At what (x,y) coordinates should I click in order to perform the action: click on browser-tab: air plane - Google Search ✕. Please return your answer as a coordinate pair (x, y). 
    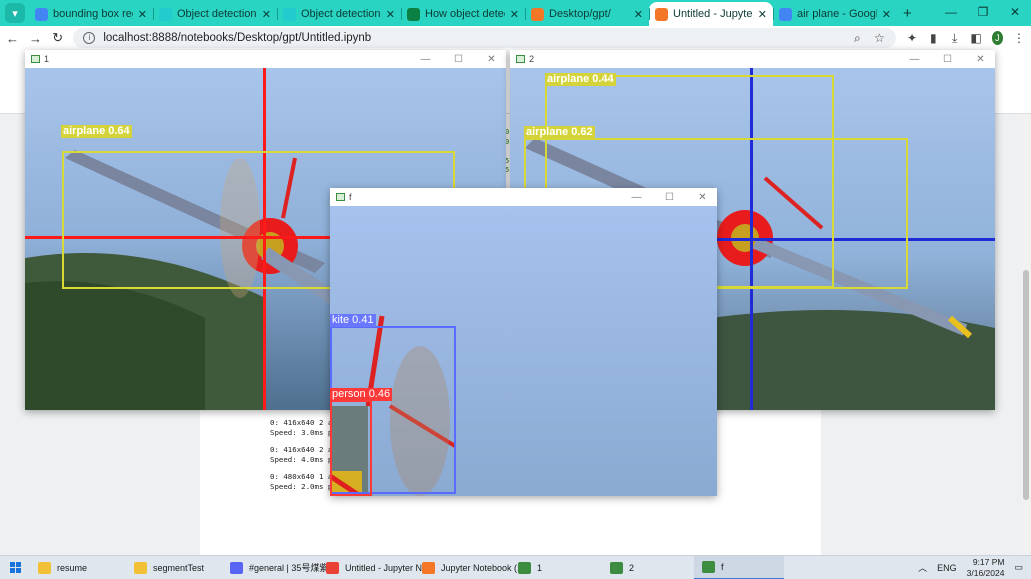
    Looking at the image, I should click on (835, 14).